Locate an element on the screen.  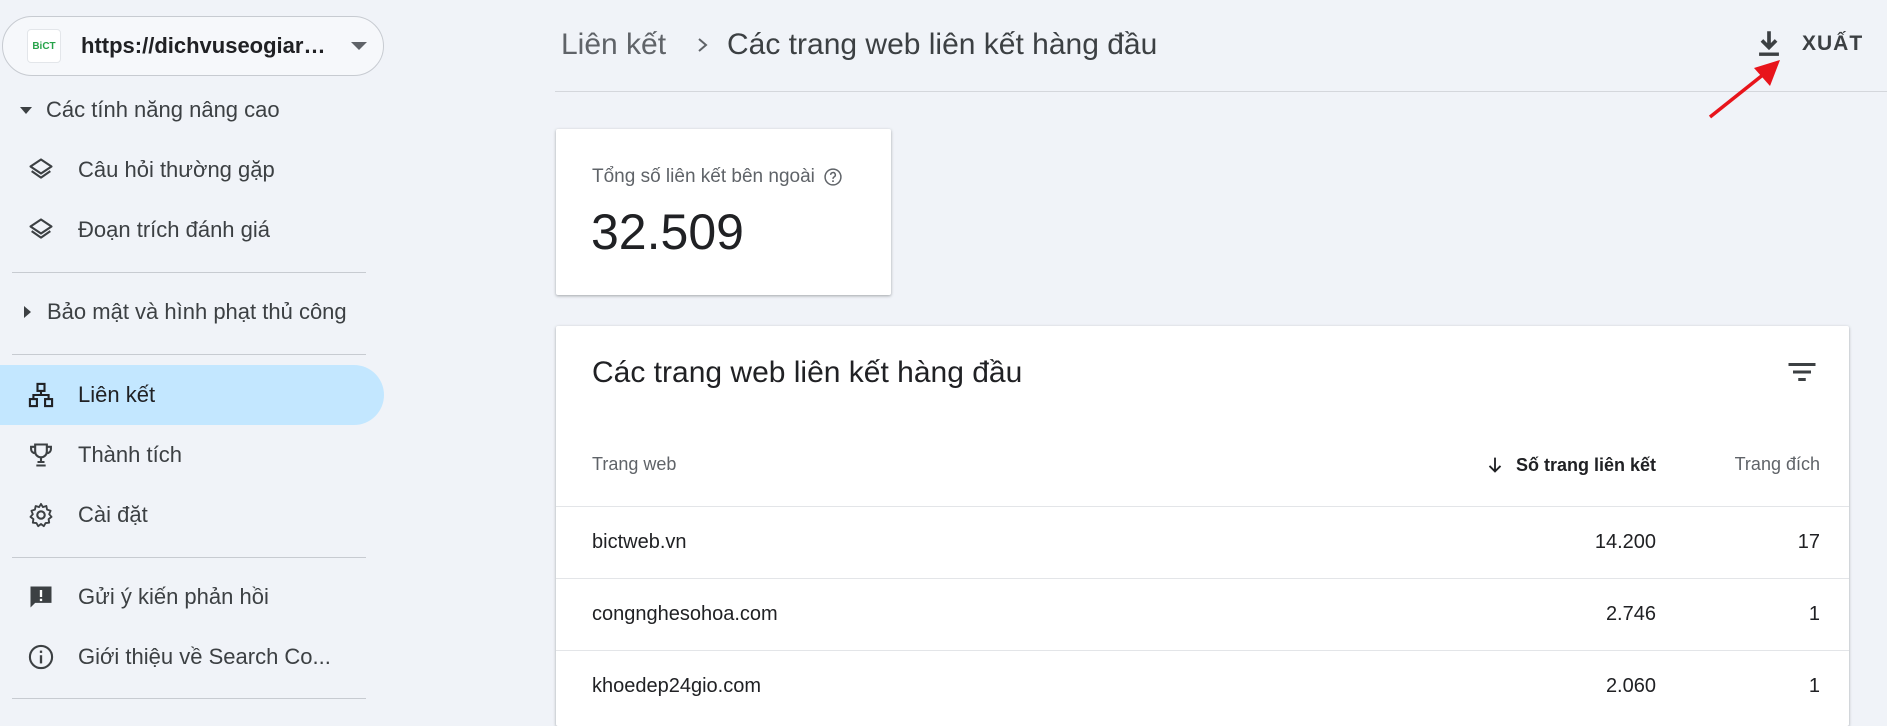
sidebar-item-feedback: Gửi ý kiến phản hồi is located at coordinates (192, 597).